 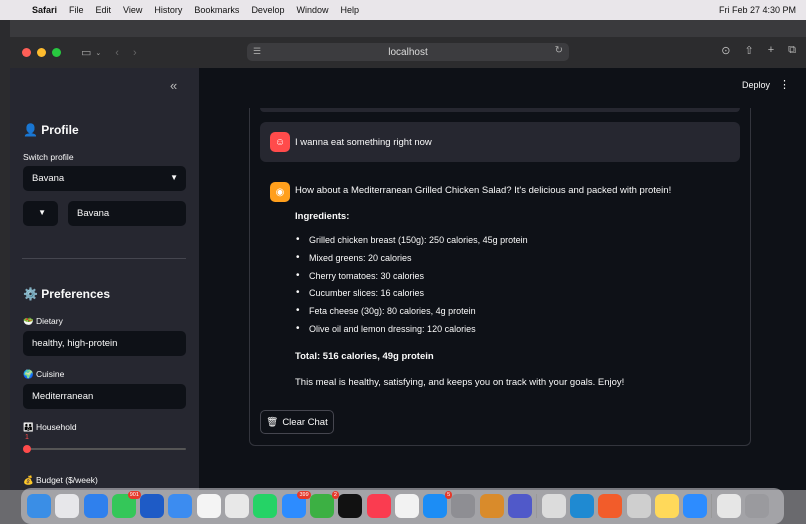 What do you see at coordinates (48, 178) in the screenshot?
I see `switch-profile-value: Bavana` at bounding box center [48, 178].